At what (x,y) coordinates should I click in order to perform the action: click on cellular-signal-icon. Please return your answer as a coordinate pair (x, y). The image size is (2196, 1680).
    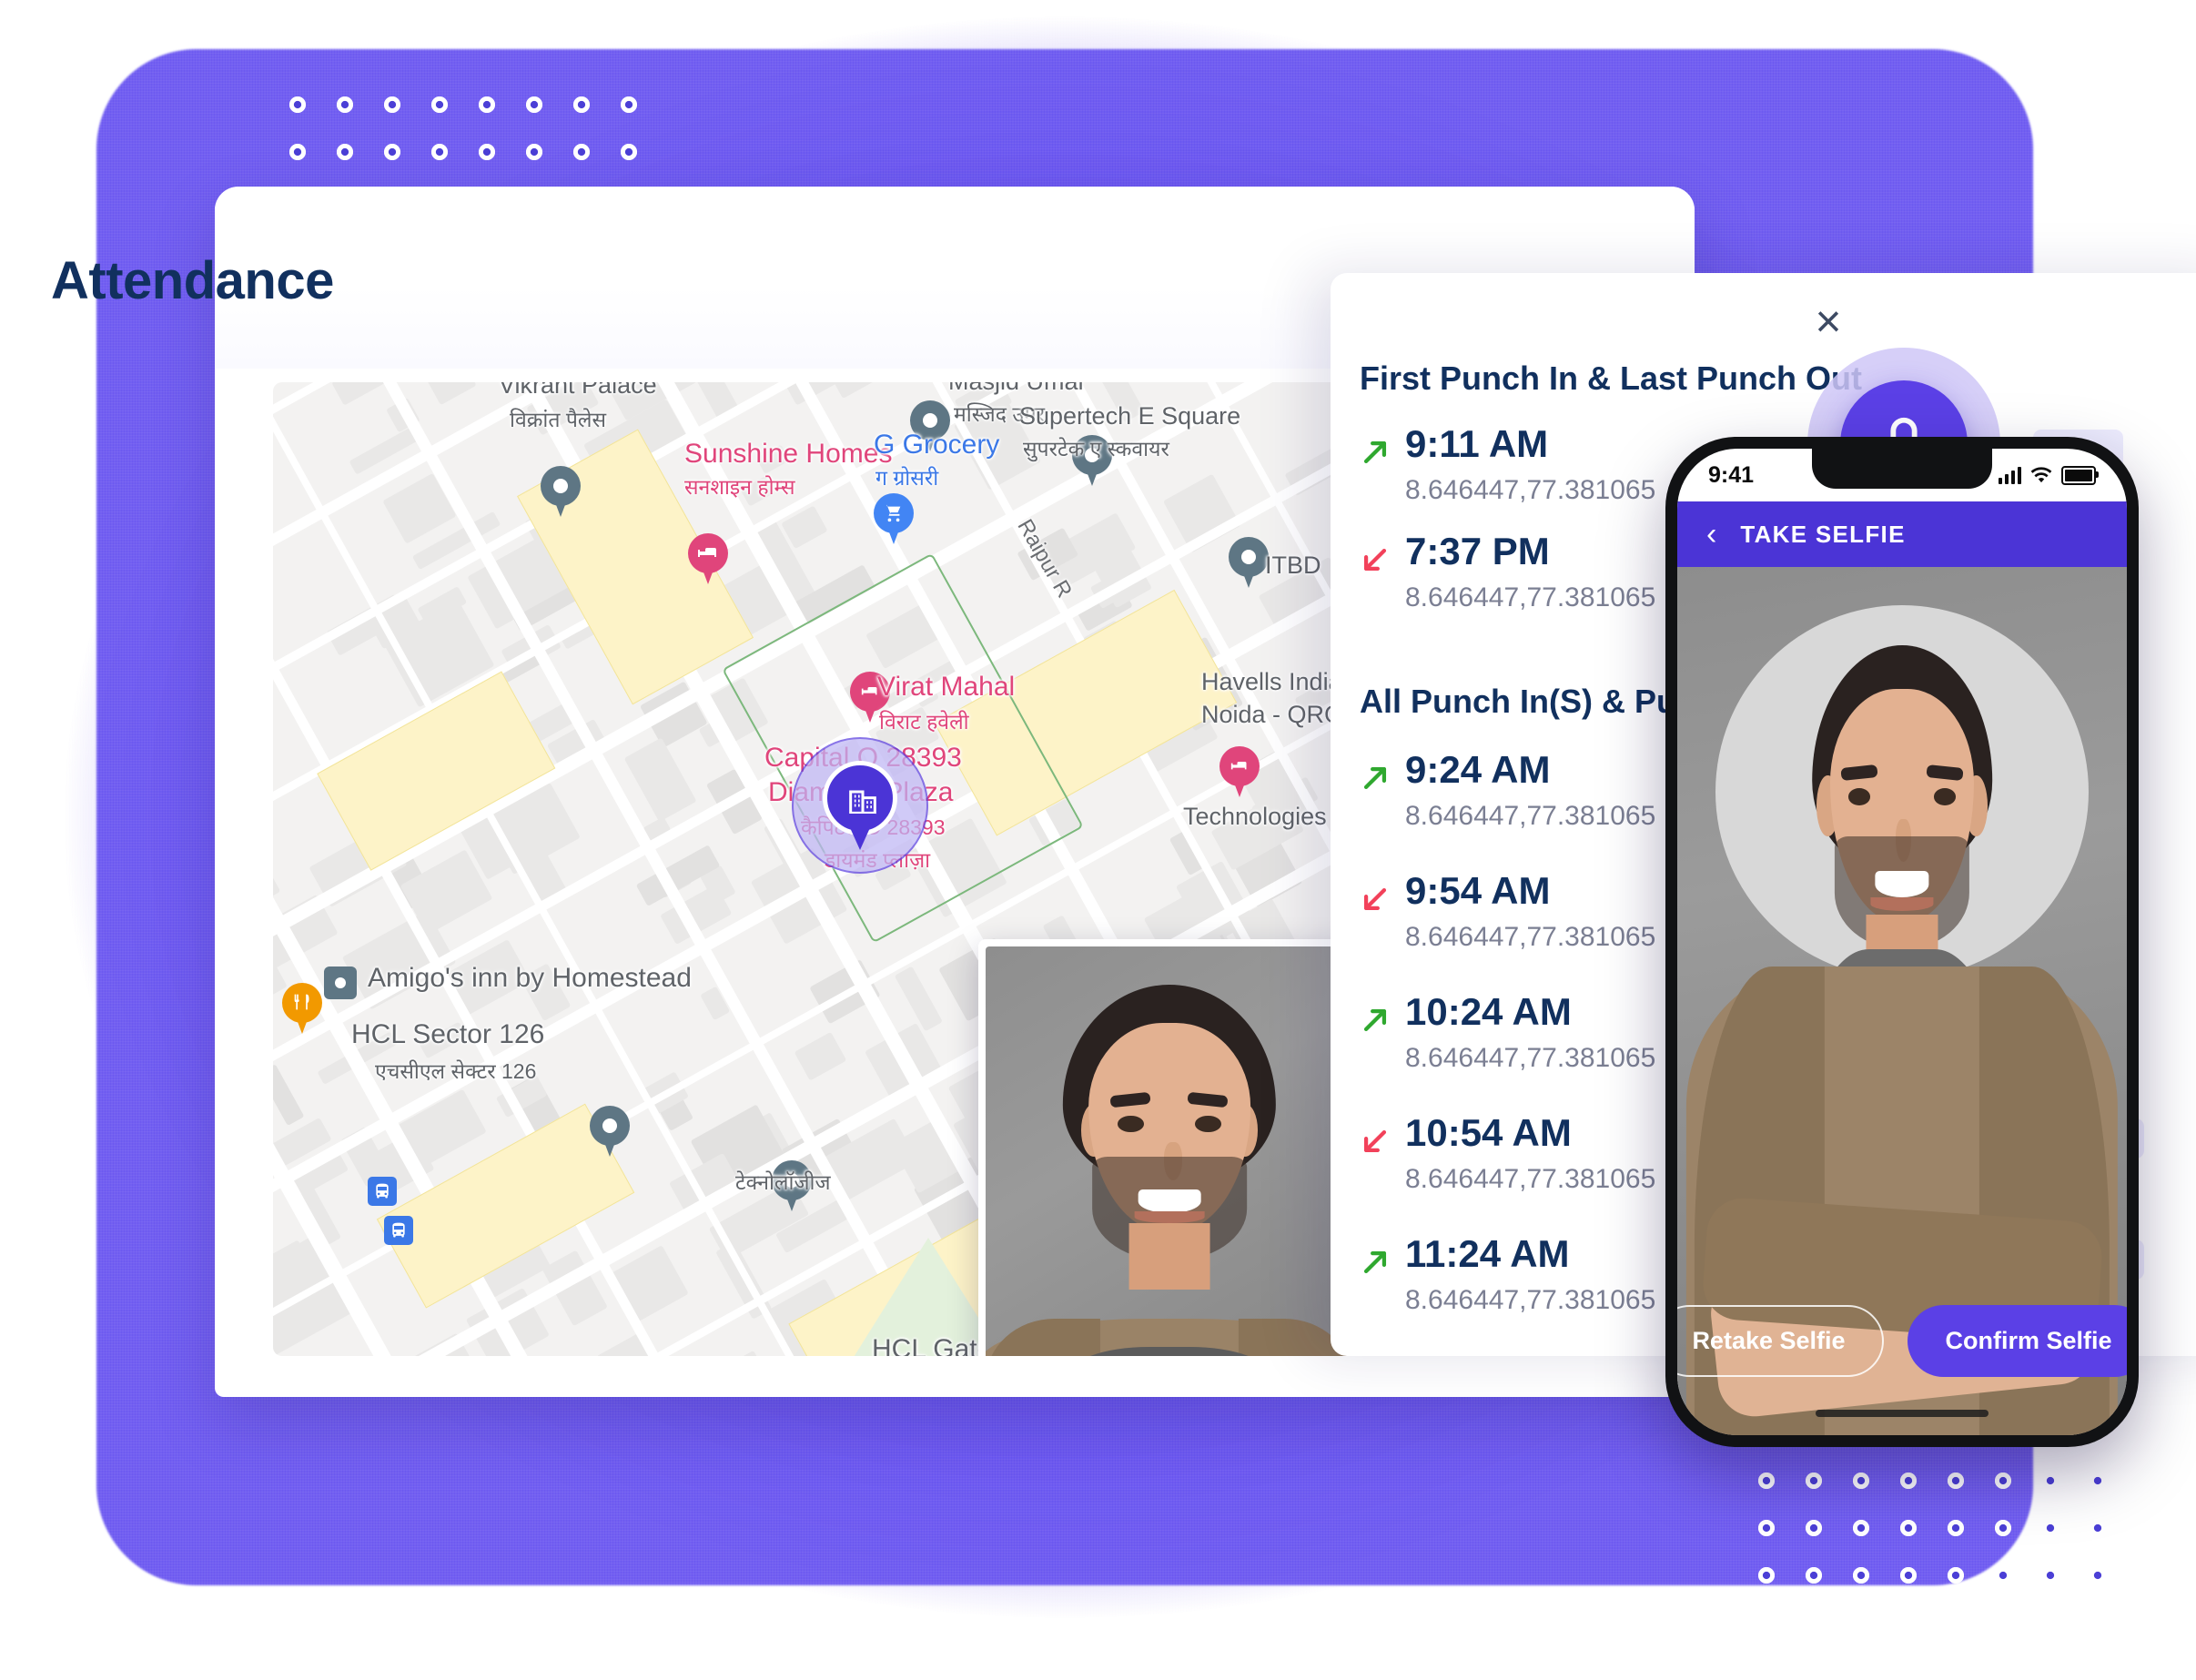
    Looking at the image, I should click on (2010, 475).